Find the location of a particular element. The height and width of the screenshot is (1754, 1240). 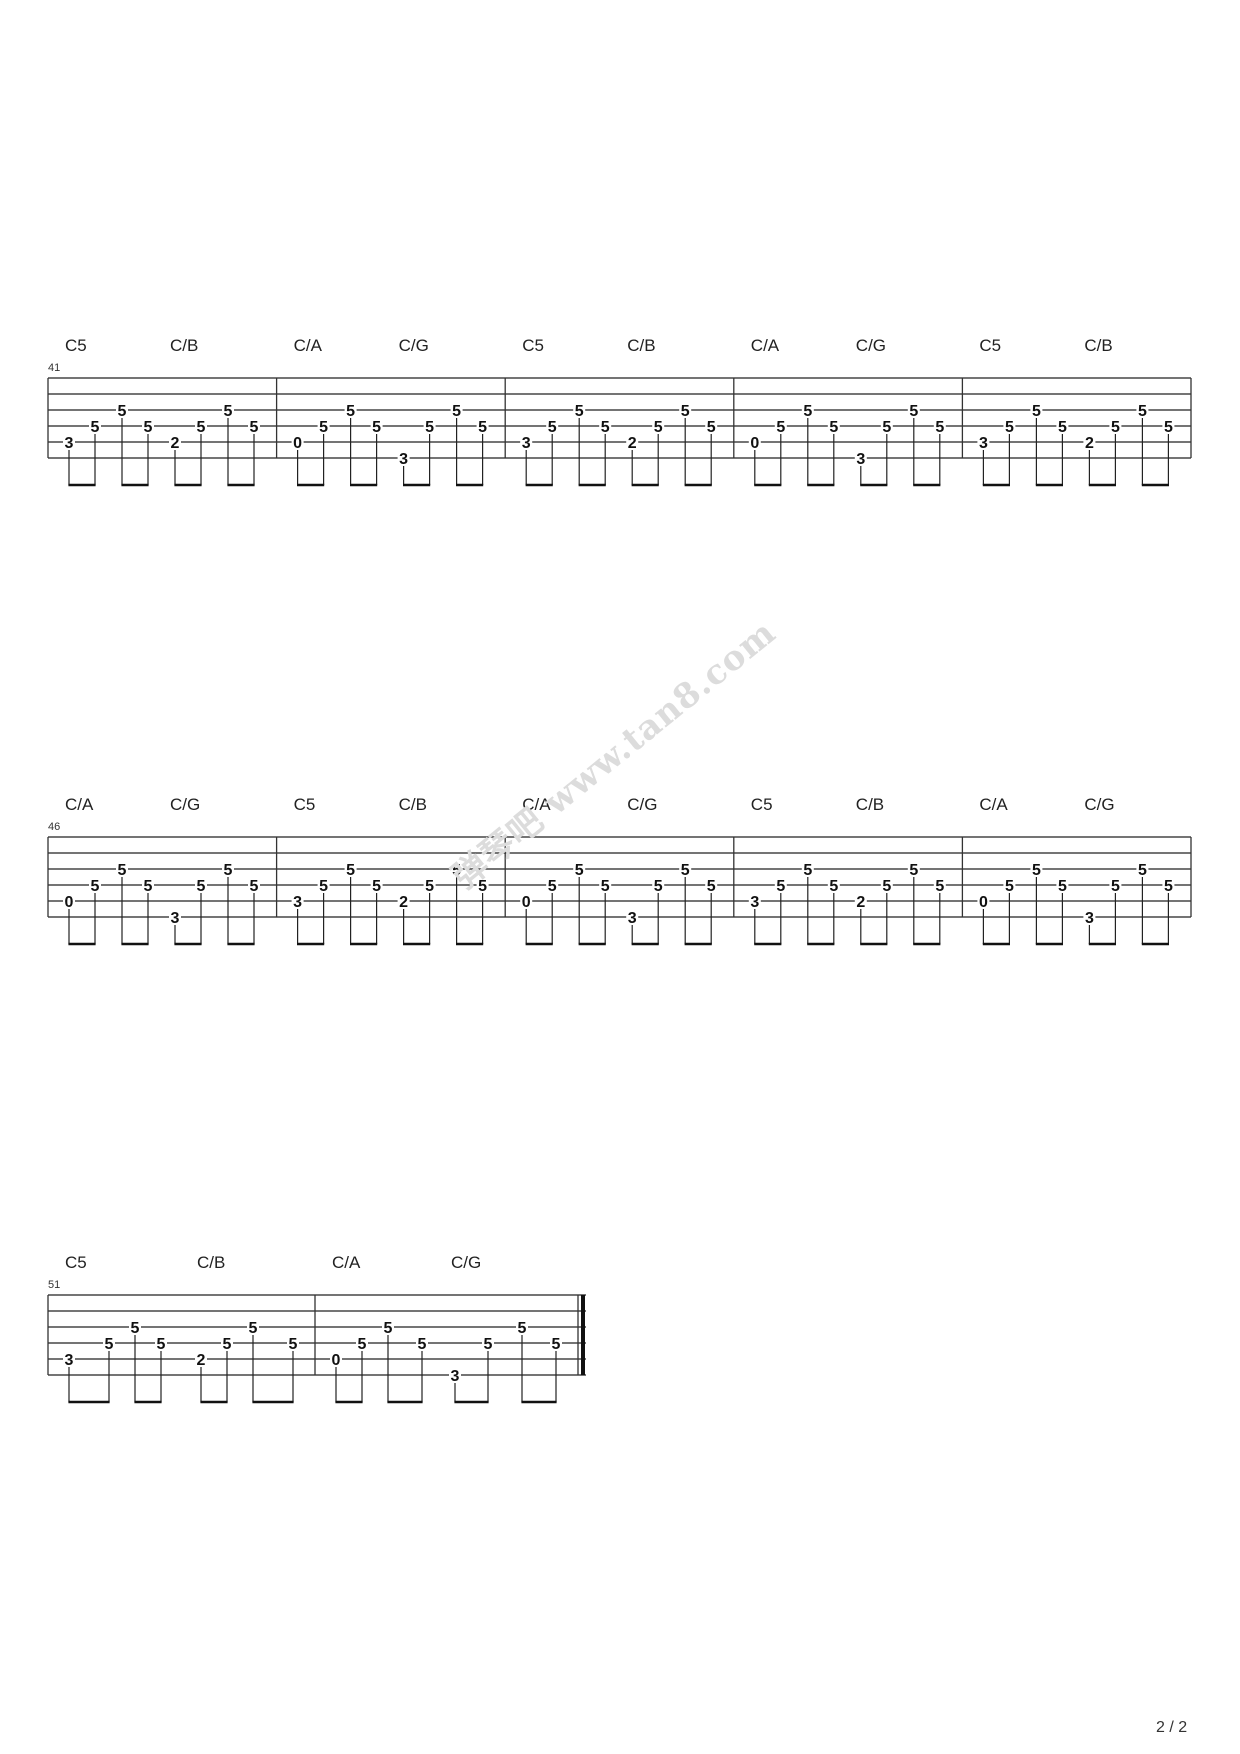

tab-system: 51C5 C/B35552555C/A C/G05553555 is located at coordinates (316, 1328).